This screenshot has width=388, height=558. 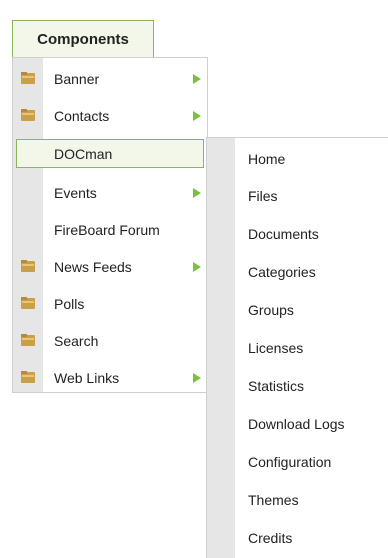 What do you see at coordinates (107, 230) in the screenshot?
I see `menu-item-label: FireBoard Forum` at bounding box center [107, 230].